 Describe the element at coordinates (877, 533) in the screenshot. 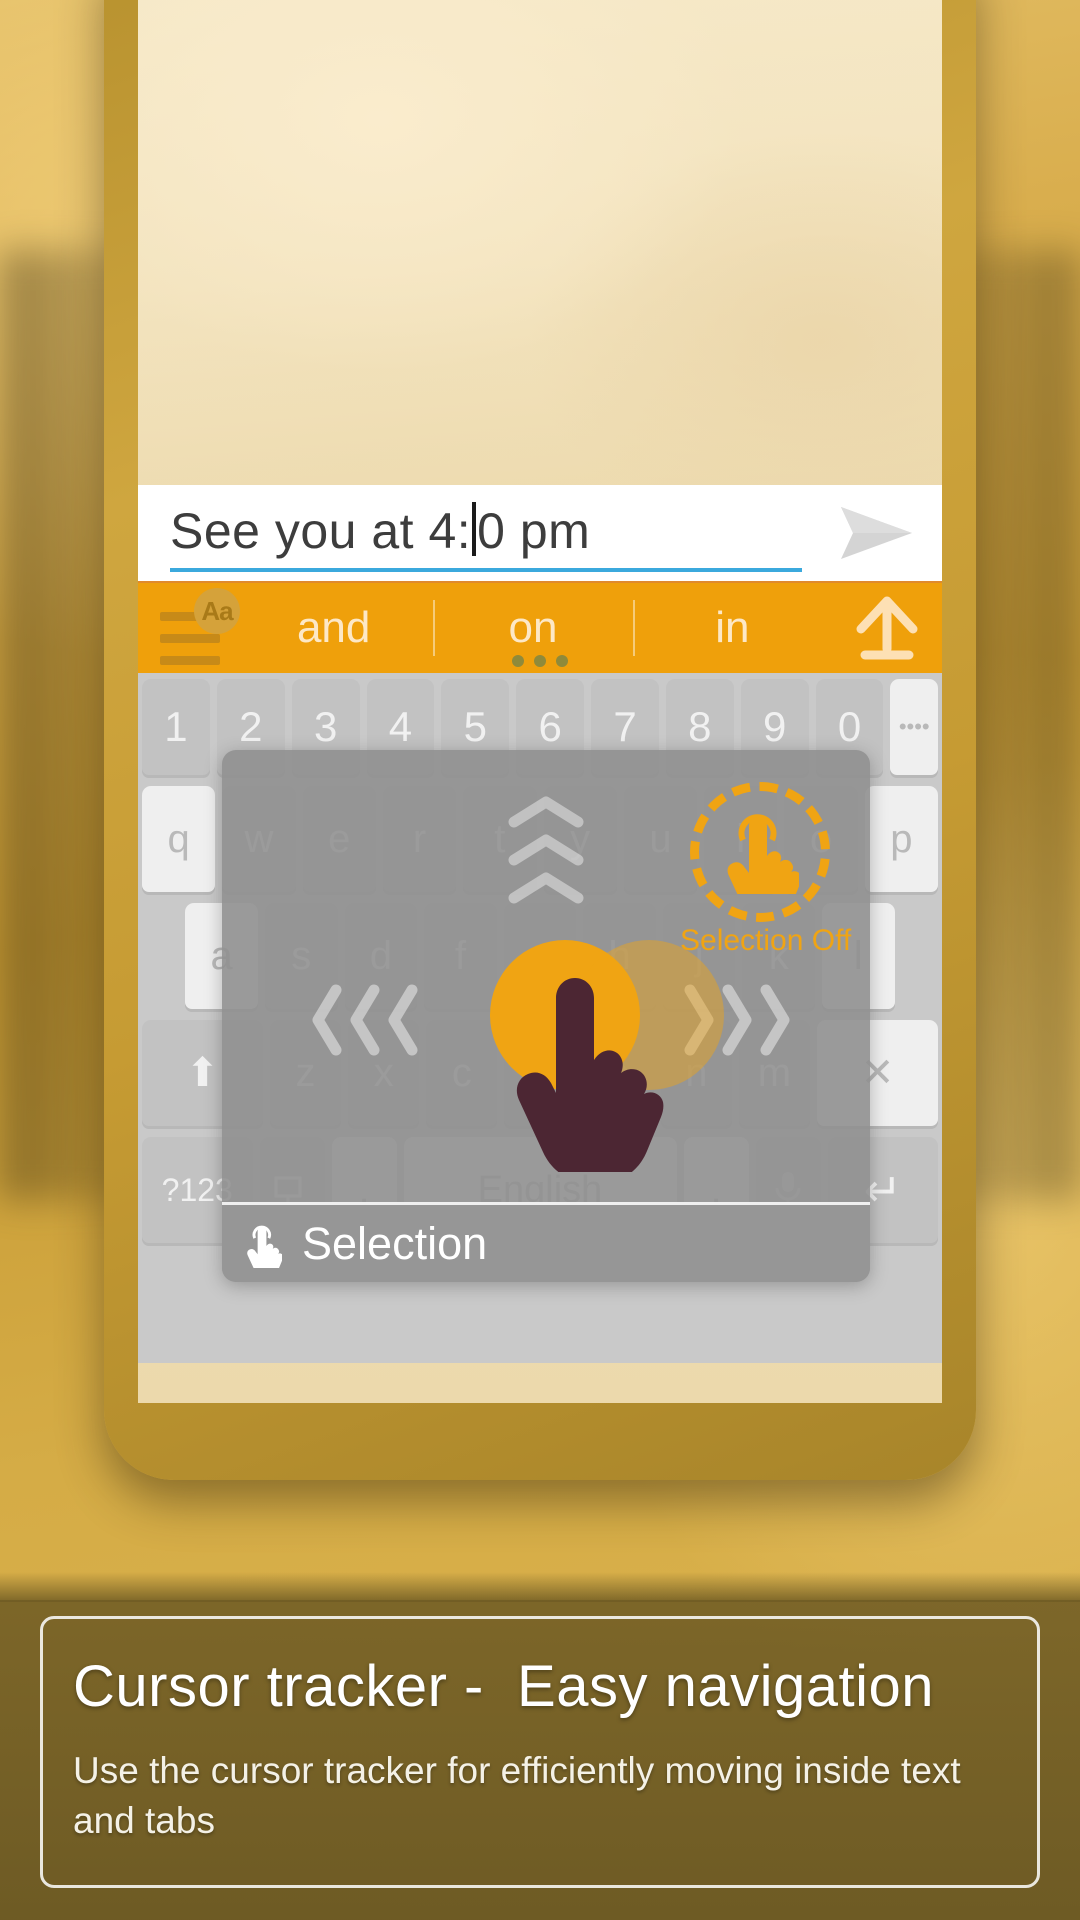

I see `send-arrow-icon` at that location.